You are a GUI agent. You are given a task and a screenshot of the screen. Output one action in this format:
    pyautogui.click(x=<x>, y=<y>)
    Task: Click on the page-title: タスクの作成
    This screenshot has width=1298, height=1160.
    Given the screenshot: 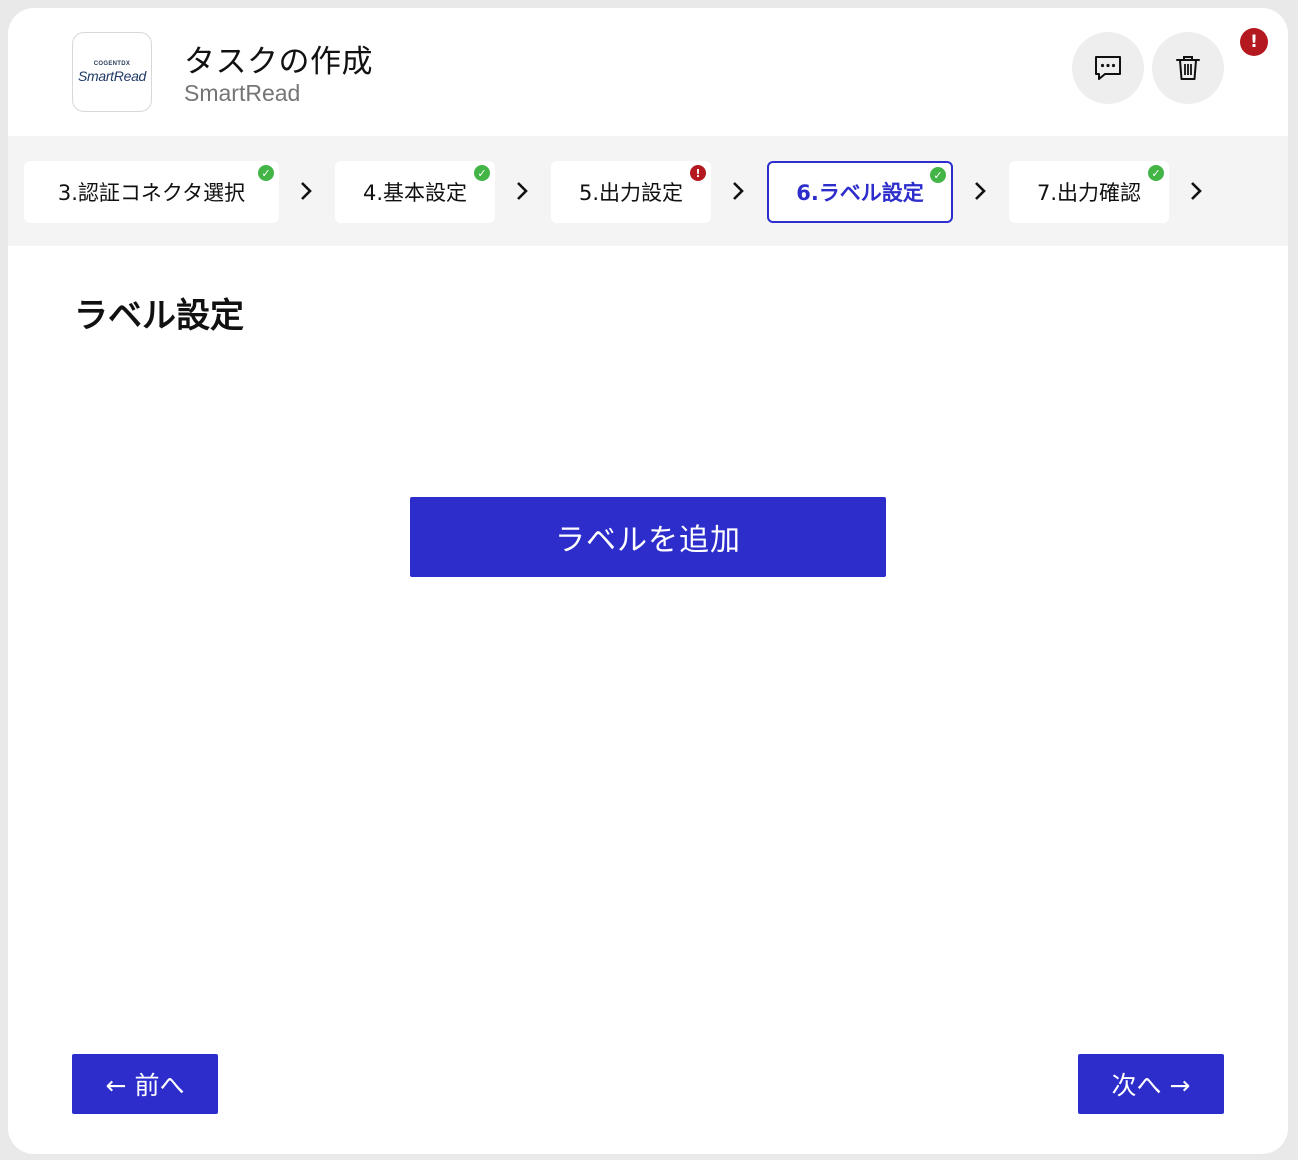 What is the action you would take?
    pyautogui.click(x=278, y=62)
    